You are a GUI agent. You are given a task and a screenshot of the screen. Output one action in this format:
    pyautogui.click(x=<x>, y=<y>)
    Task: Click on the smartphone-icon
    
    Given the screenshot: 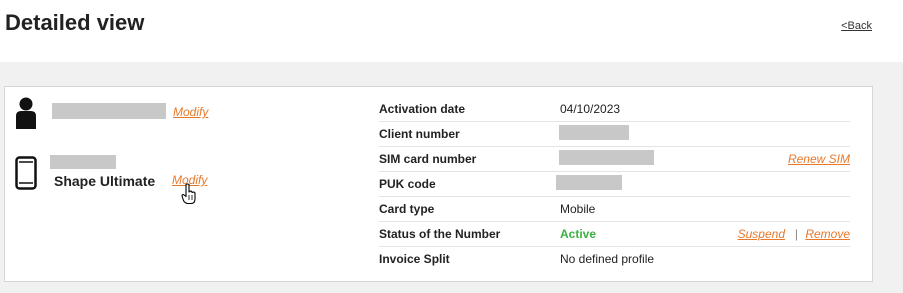 What is the action you would take?
    pyautogui.click(x=26, y=173)
    